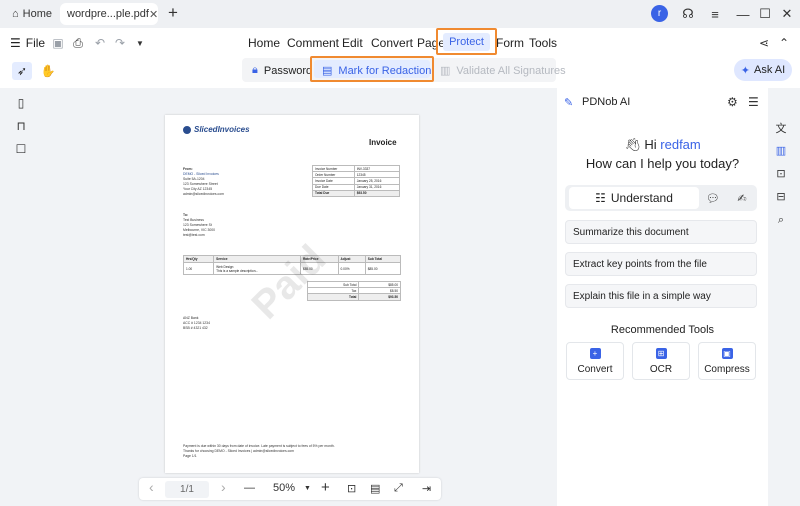 The height and width of the screenshot is (506, 800). Describe the element at coordinates (662, 145) in the screenshot. I see `greeting: 👋︎ Hi redfam` at that location.